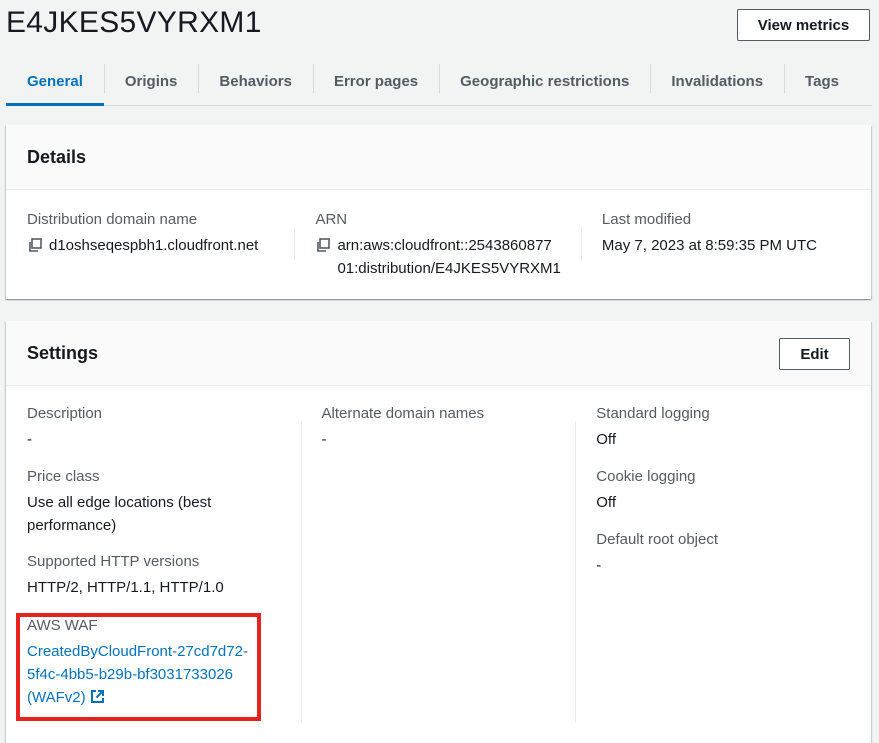 The height and width of the screenshot is (743, 879). What do you see at coordinates (657, 539) in the screenshot?
I see `default-root-label: Default root object` at bounding box center [657, 539].